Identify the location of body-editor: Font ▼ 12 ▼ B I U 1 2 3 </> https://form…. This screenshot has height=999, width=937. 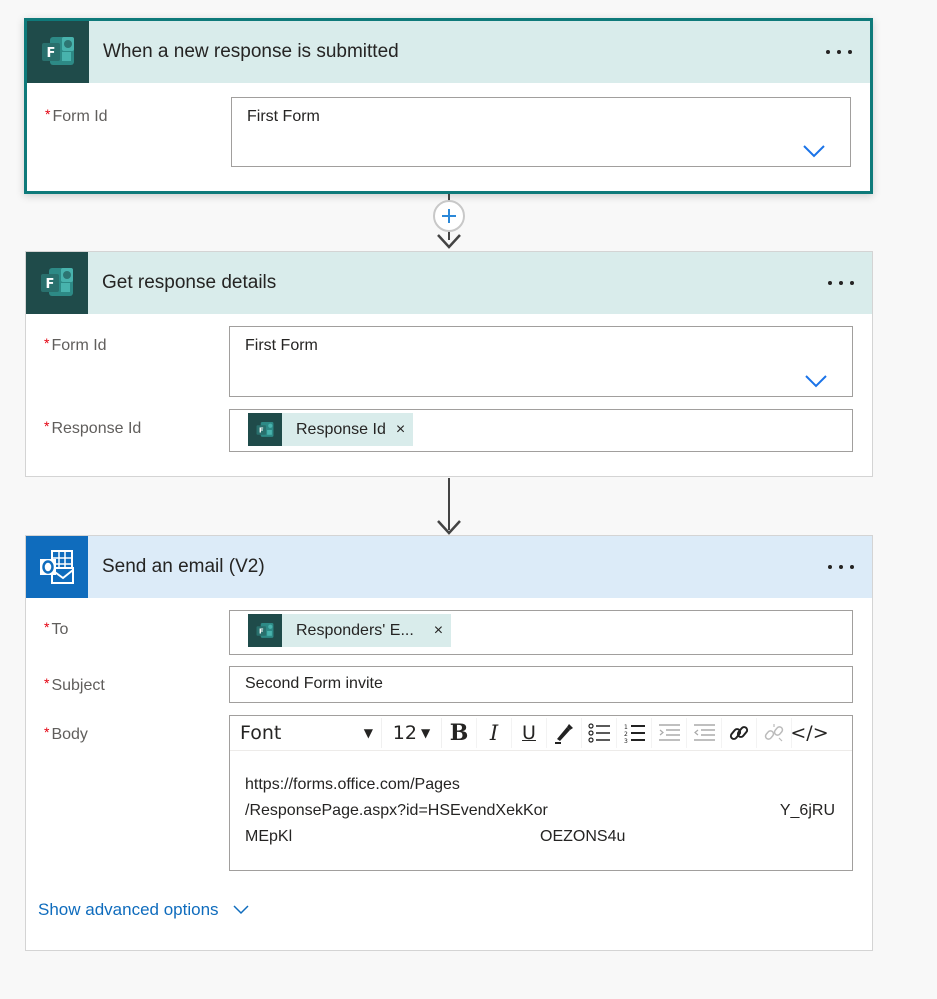
(541, 793).